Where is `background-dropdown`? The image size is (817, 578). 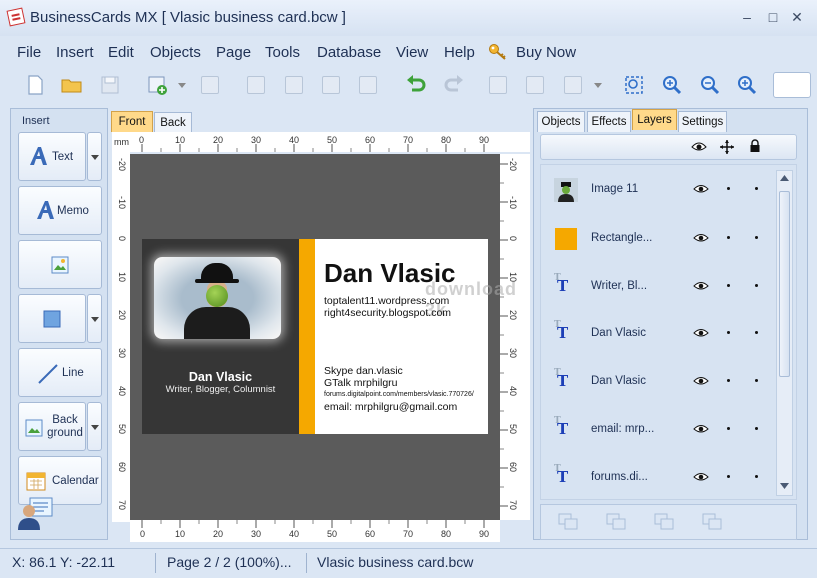 background-dropdown is located at coordinates (94, 426).